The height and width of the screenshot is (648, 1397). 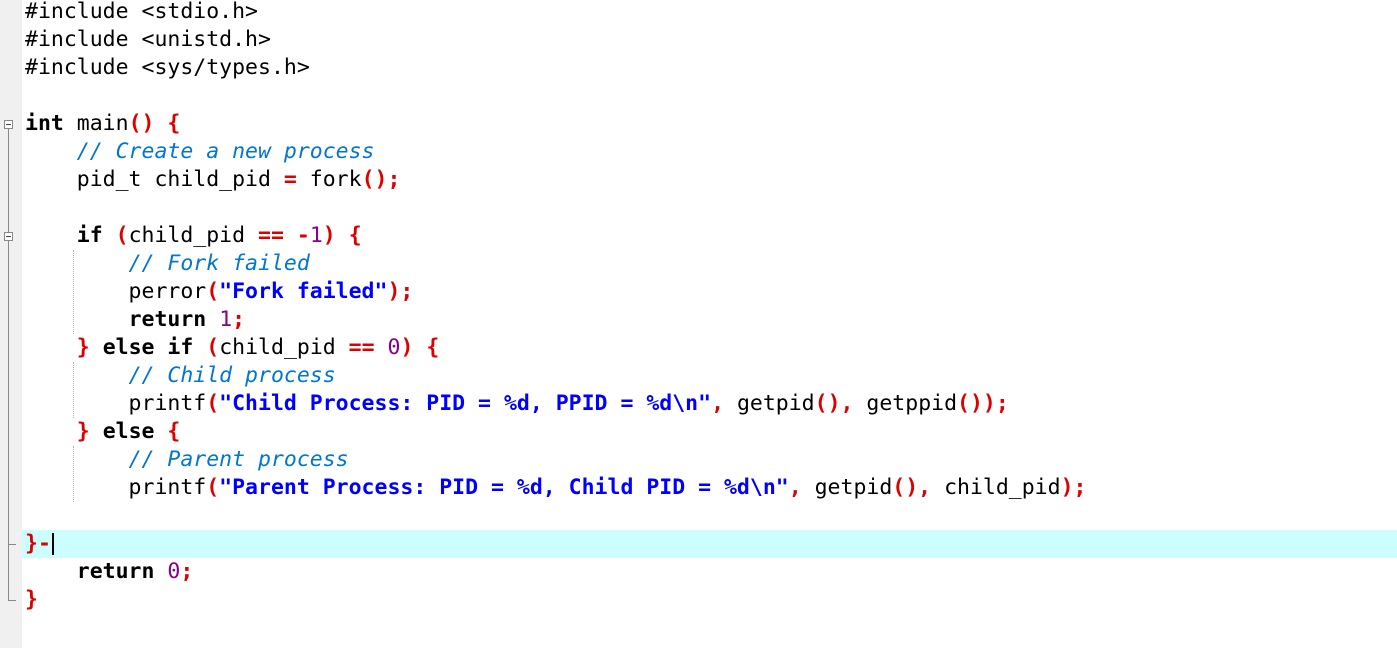 I want to click on code-token: 1, so click(x=316, y=235).